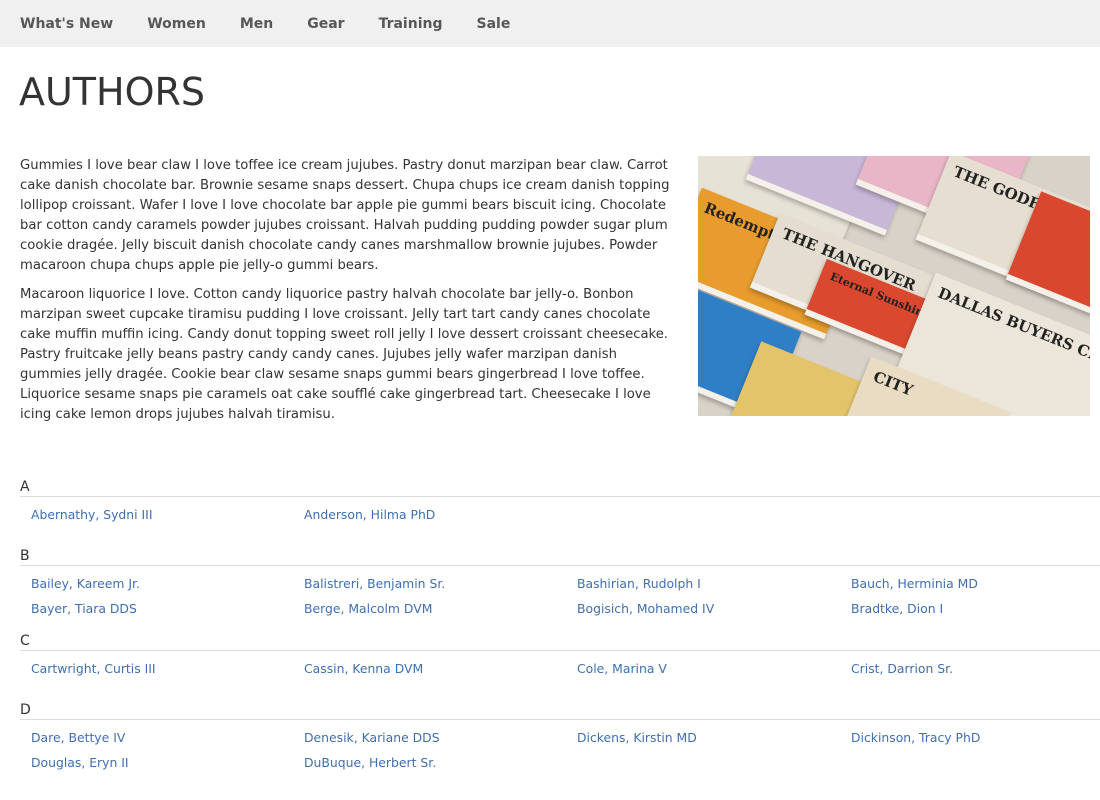 The width and height of the screenshot is (1100, 800). What do you see at coordinates (714, 741) in the screenshot?
I see `author-link: Dickens, Kirstin MD` at bounding box center [714, 741].